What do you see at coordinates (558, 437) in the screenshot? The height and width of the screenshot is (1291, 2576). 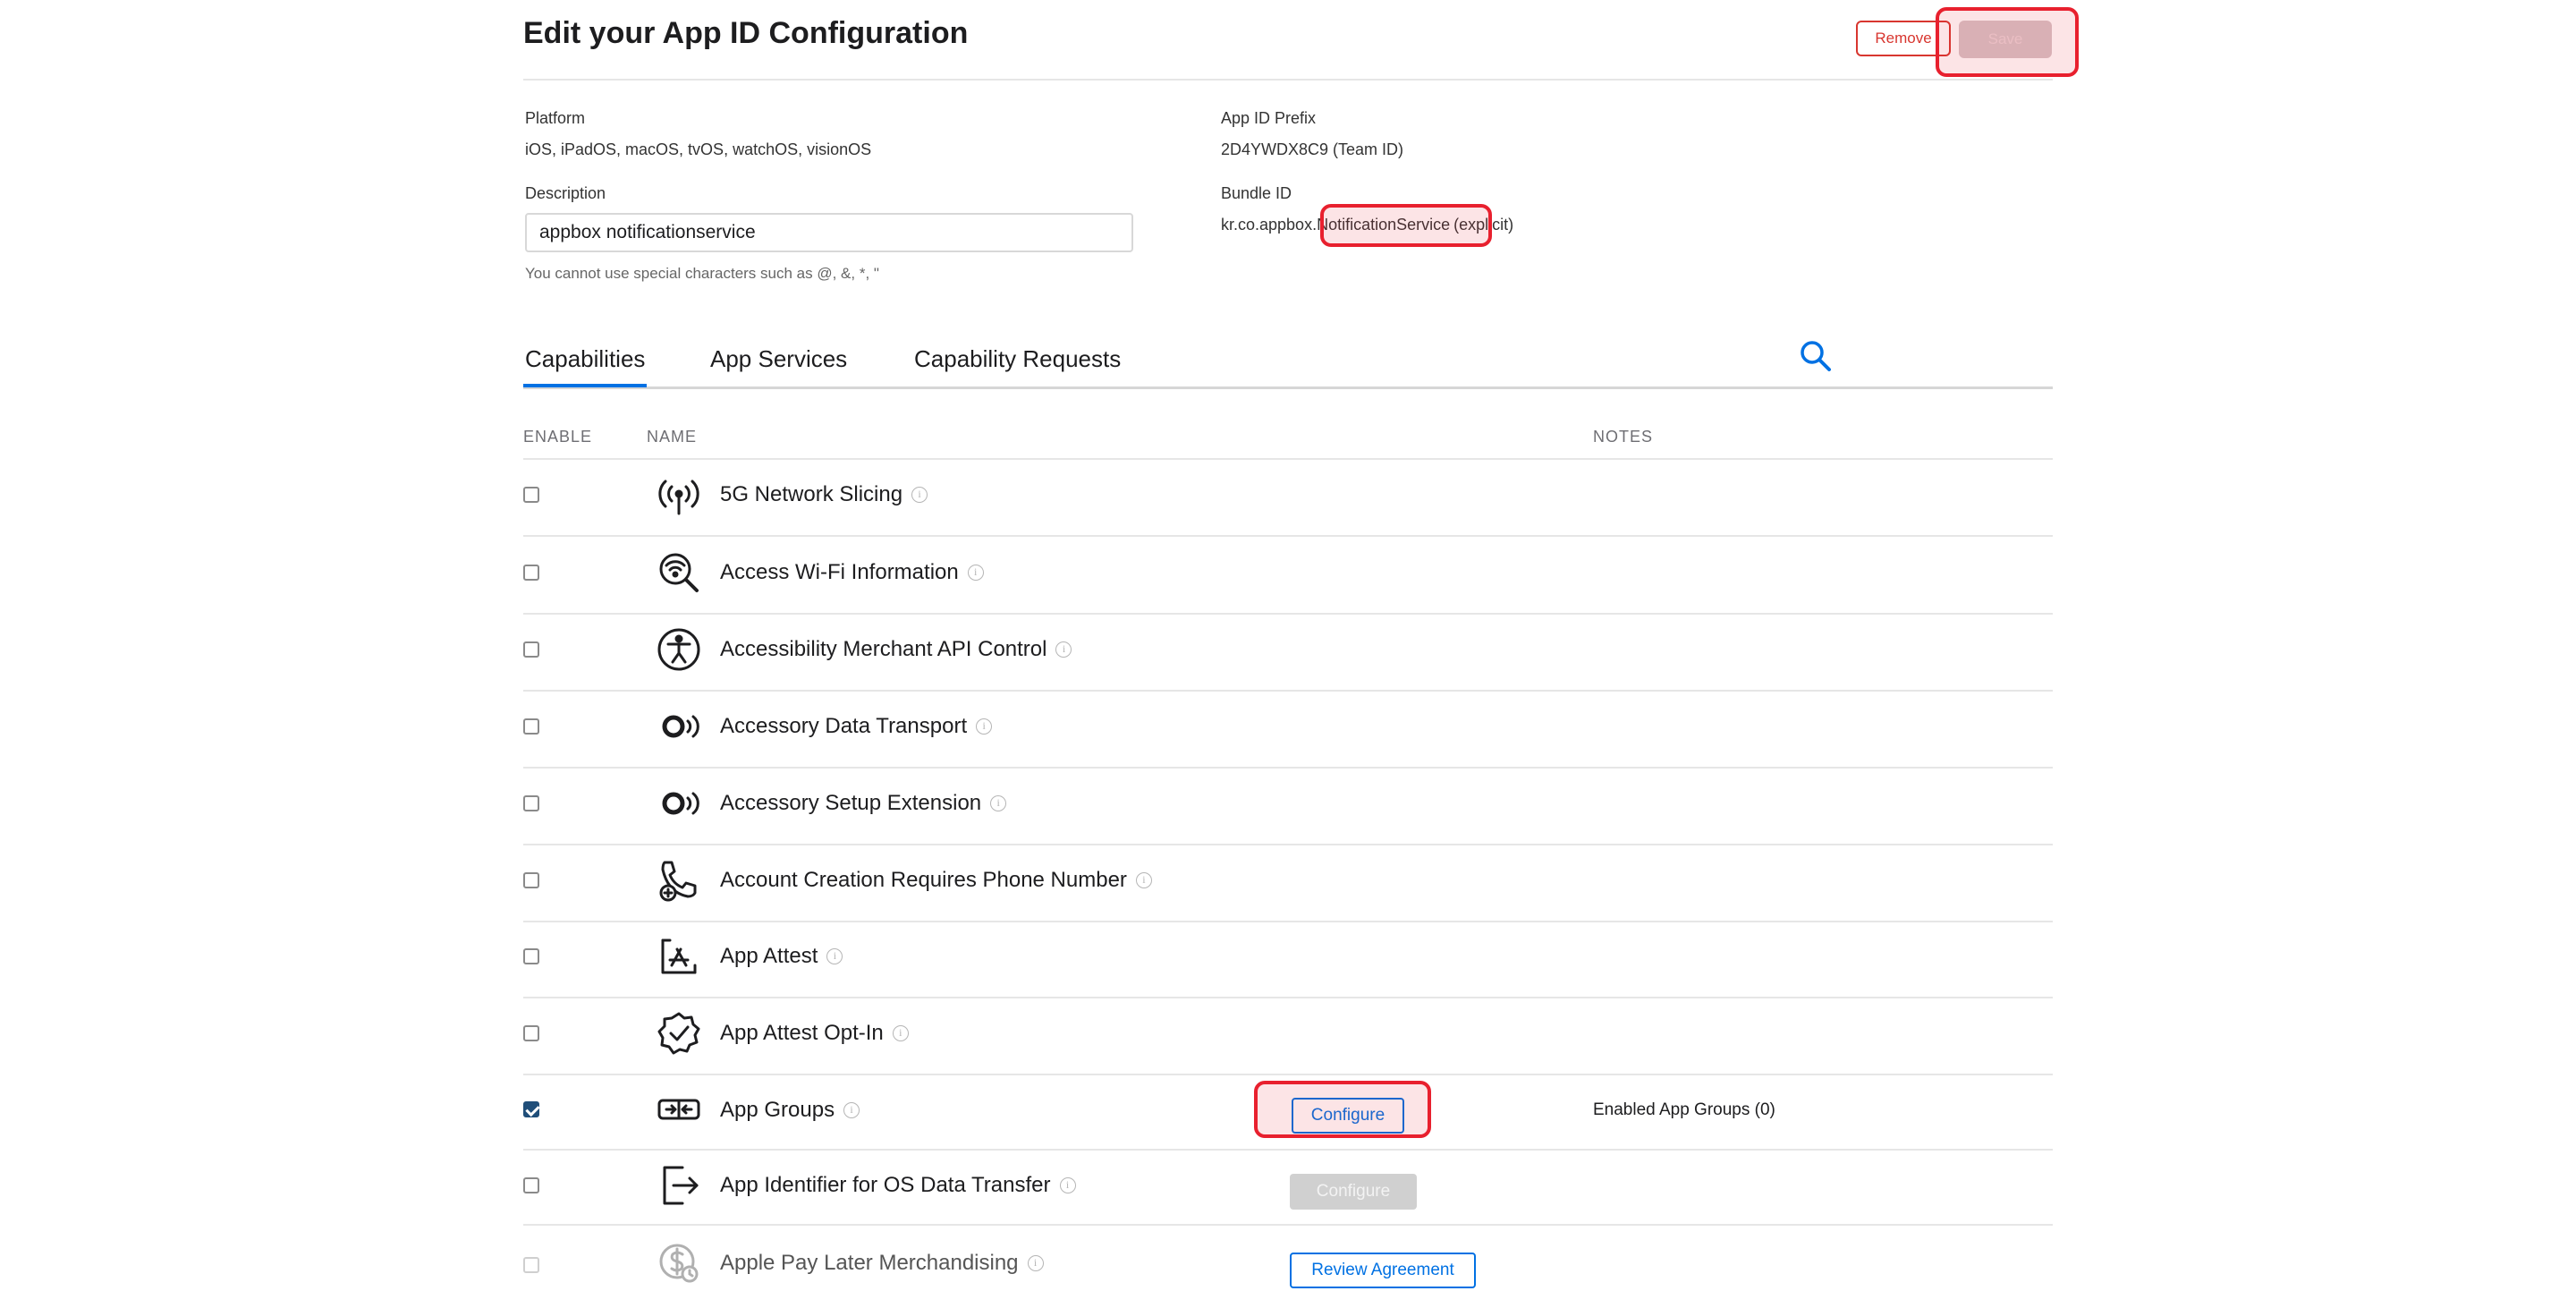 I see `enable-column-header: ENABLE` at bounding box center [558, 437].